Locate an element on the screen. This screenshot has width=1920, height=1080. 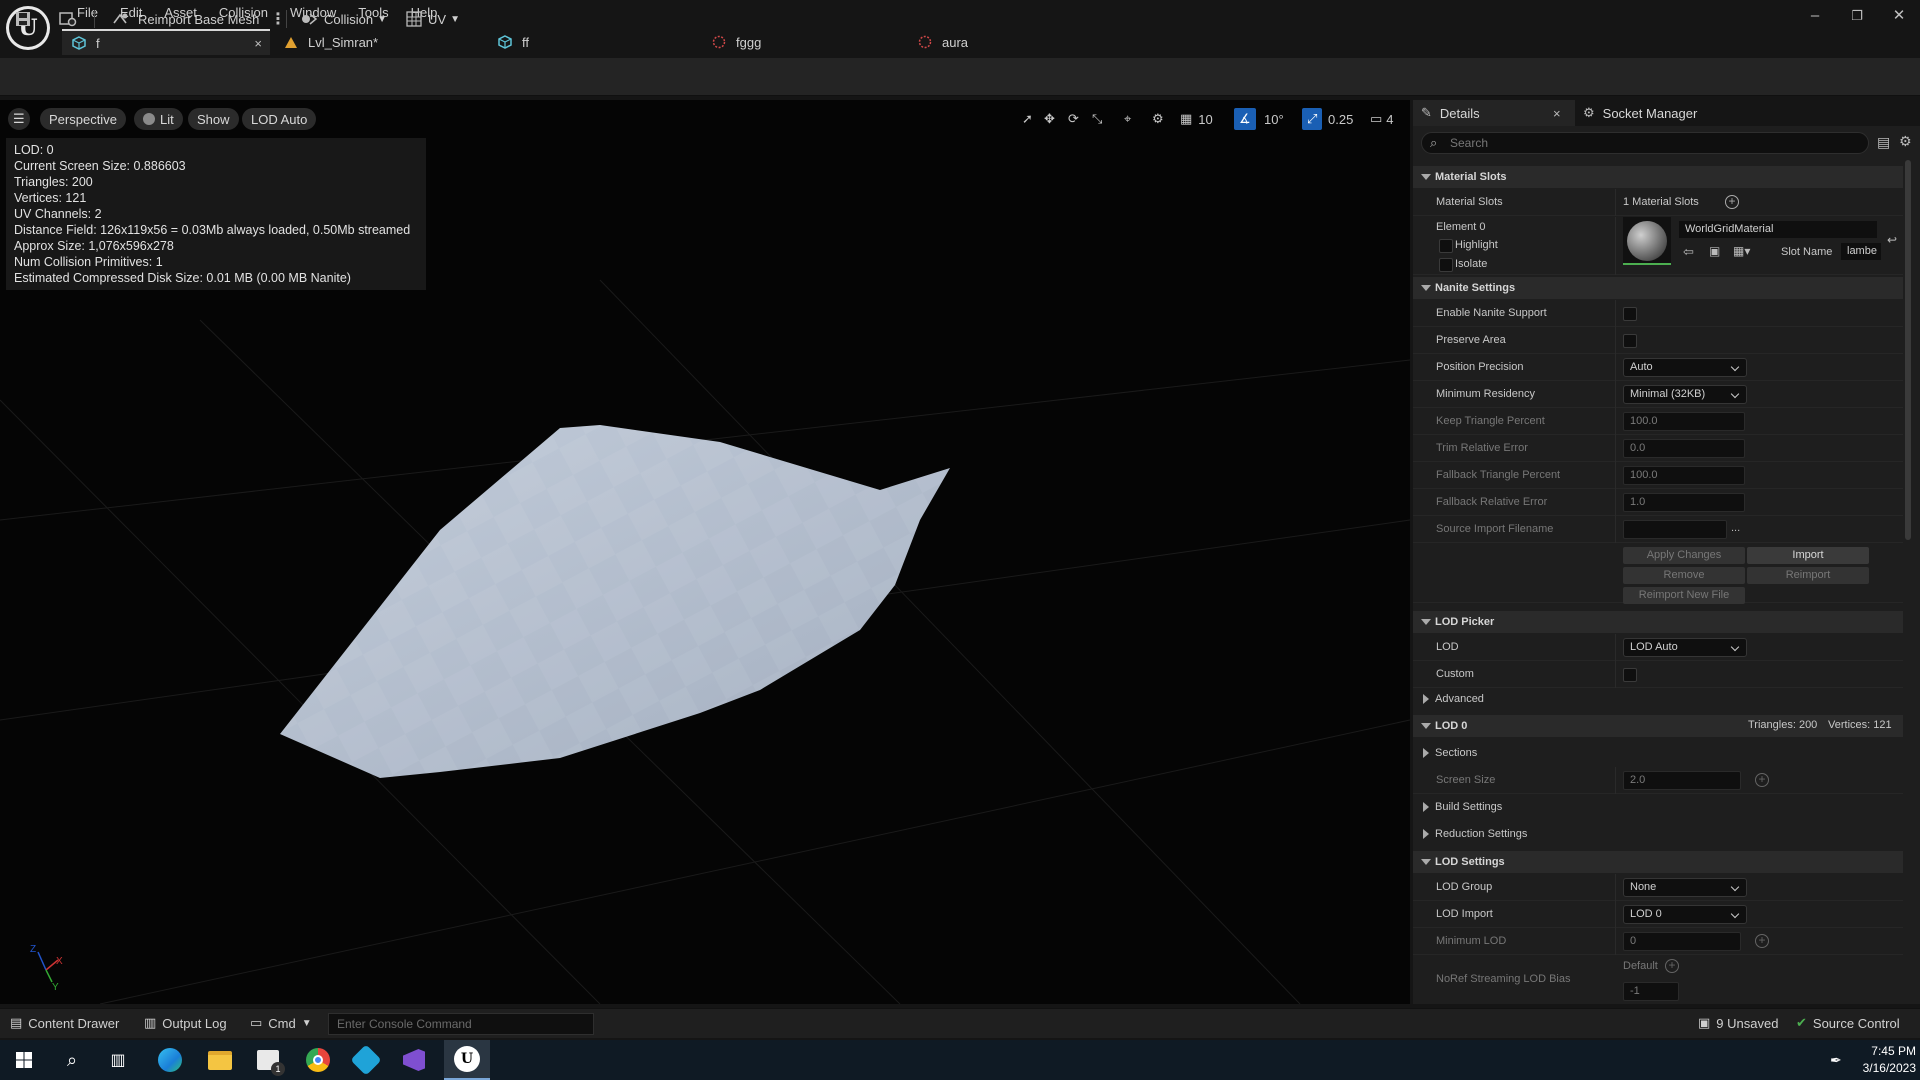
preserve-area-checkbox is located at coordinates (1630, 341).